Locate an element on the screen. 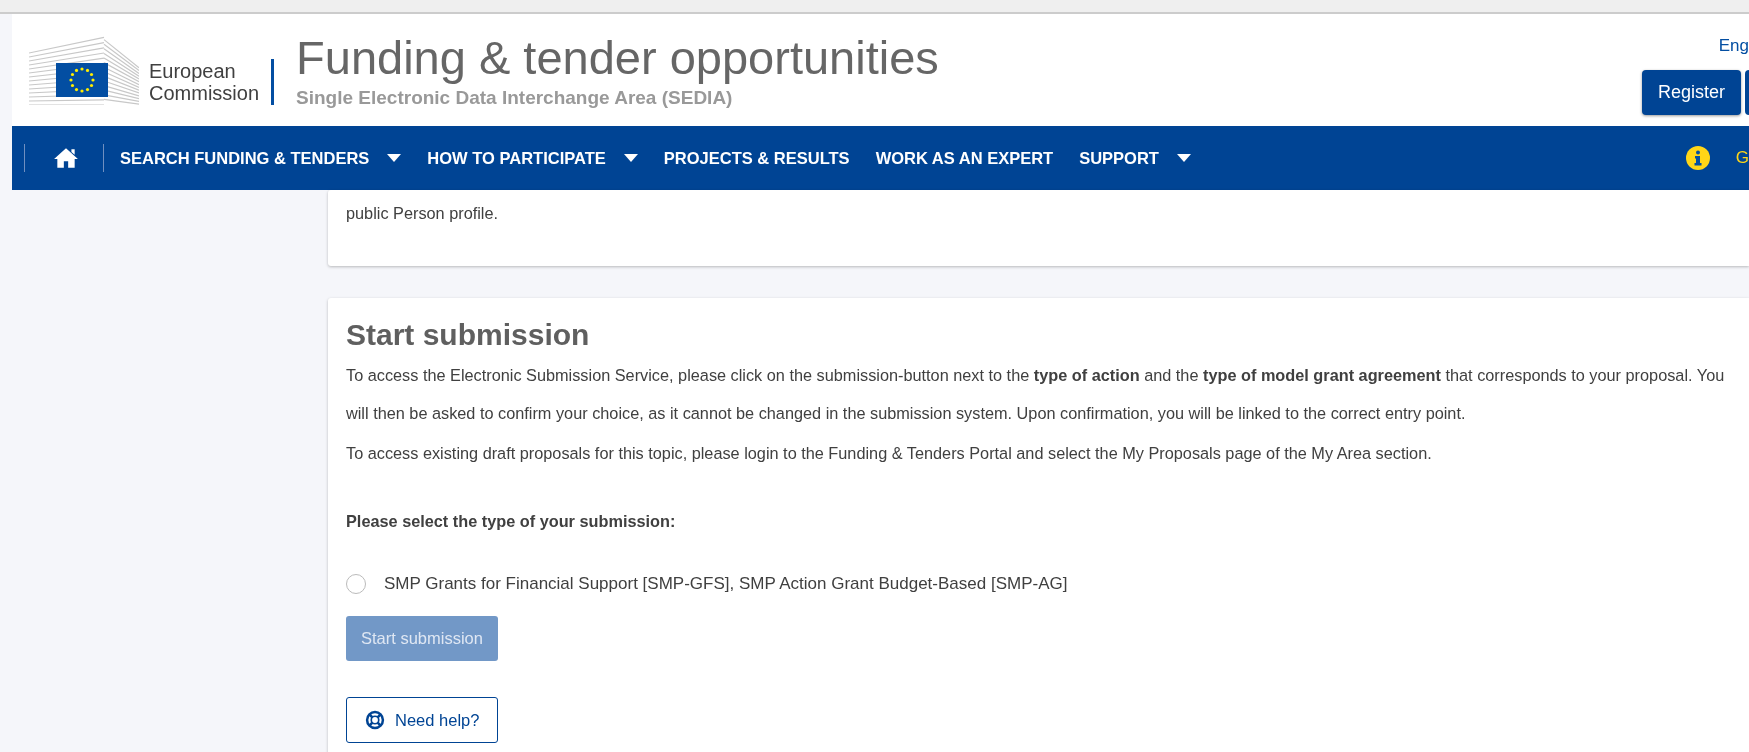 The image size is (1749, 752). info-icon is located at coordinates (1697, 158).